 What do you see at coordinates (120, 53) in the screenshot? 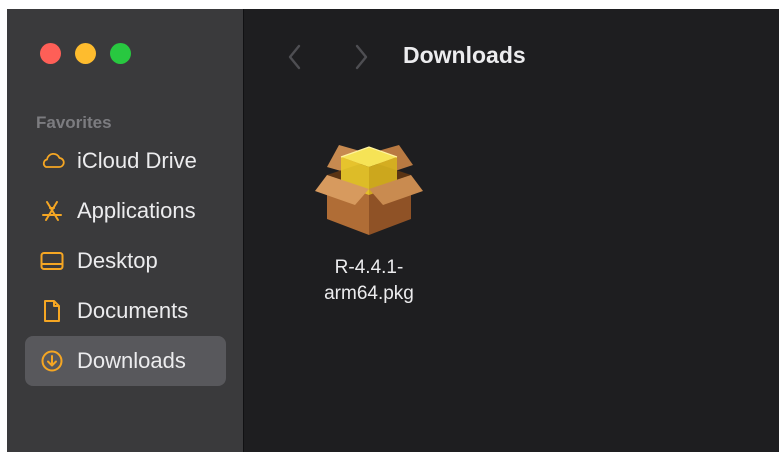
I see `zoom-button` at bounding box center [120, 53].